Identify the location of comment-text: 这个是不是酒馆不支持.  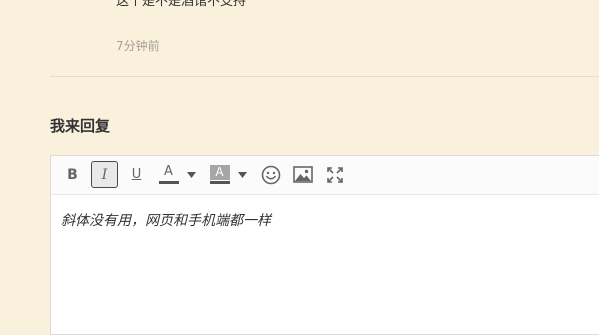
(181, 4).